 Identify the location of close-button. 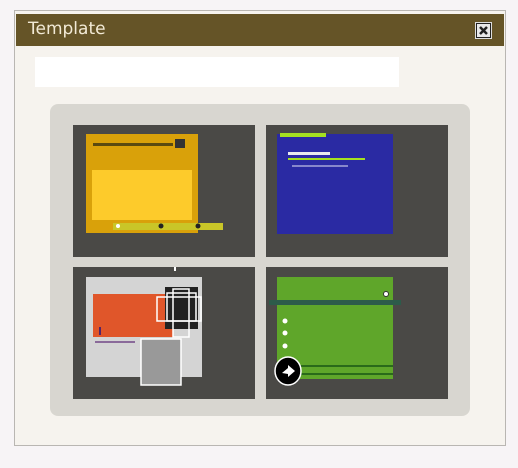
(483, 30).